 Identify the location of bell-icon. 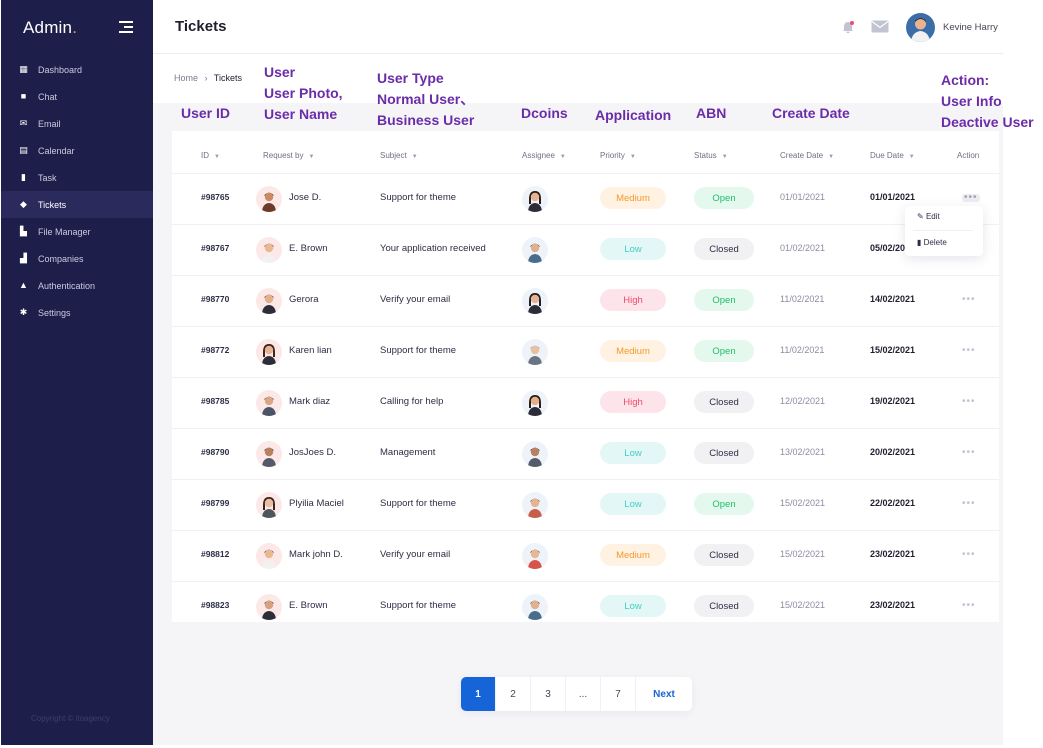
(848, 27).